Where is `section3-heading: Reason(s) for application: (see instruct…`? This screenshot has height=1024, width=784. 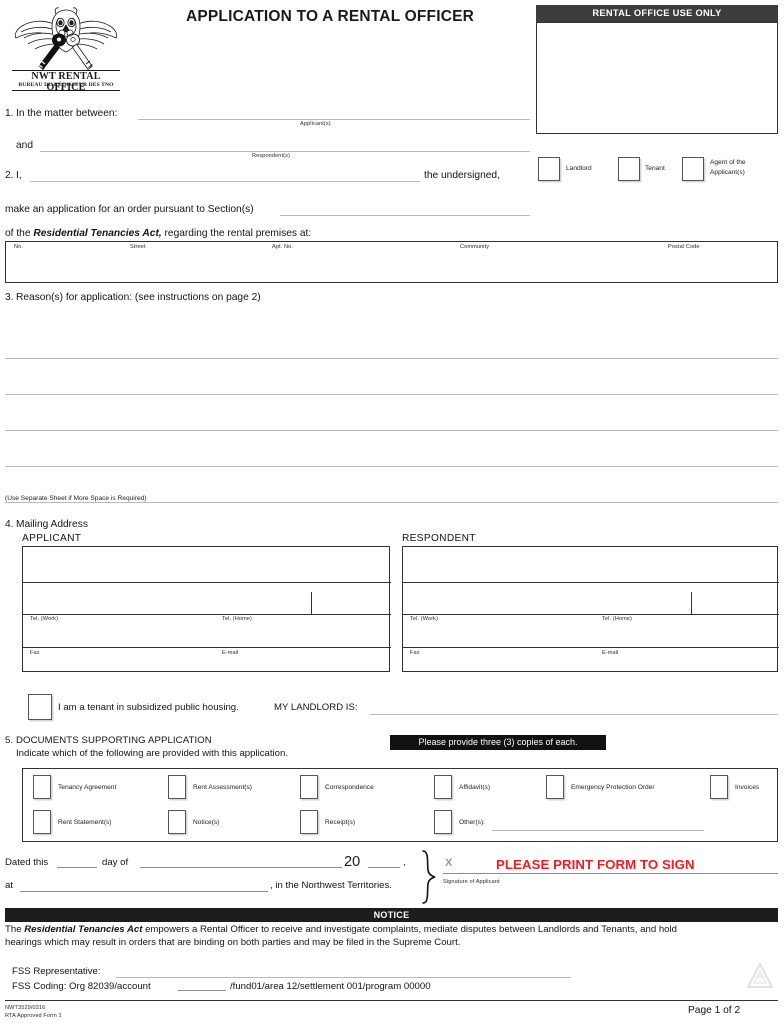 section3-heading: Reason(s) for application: (see instruct… is located at coordinates (138, 297).